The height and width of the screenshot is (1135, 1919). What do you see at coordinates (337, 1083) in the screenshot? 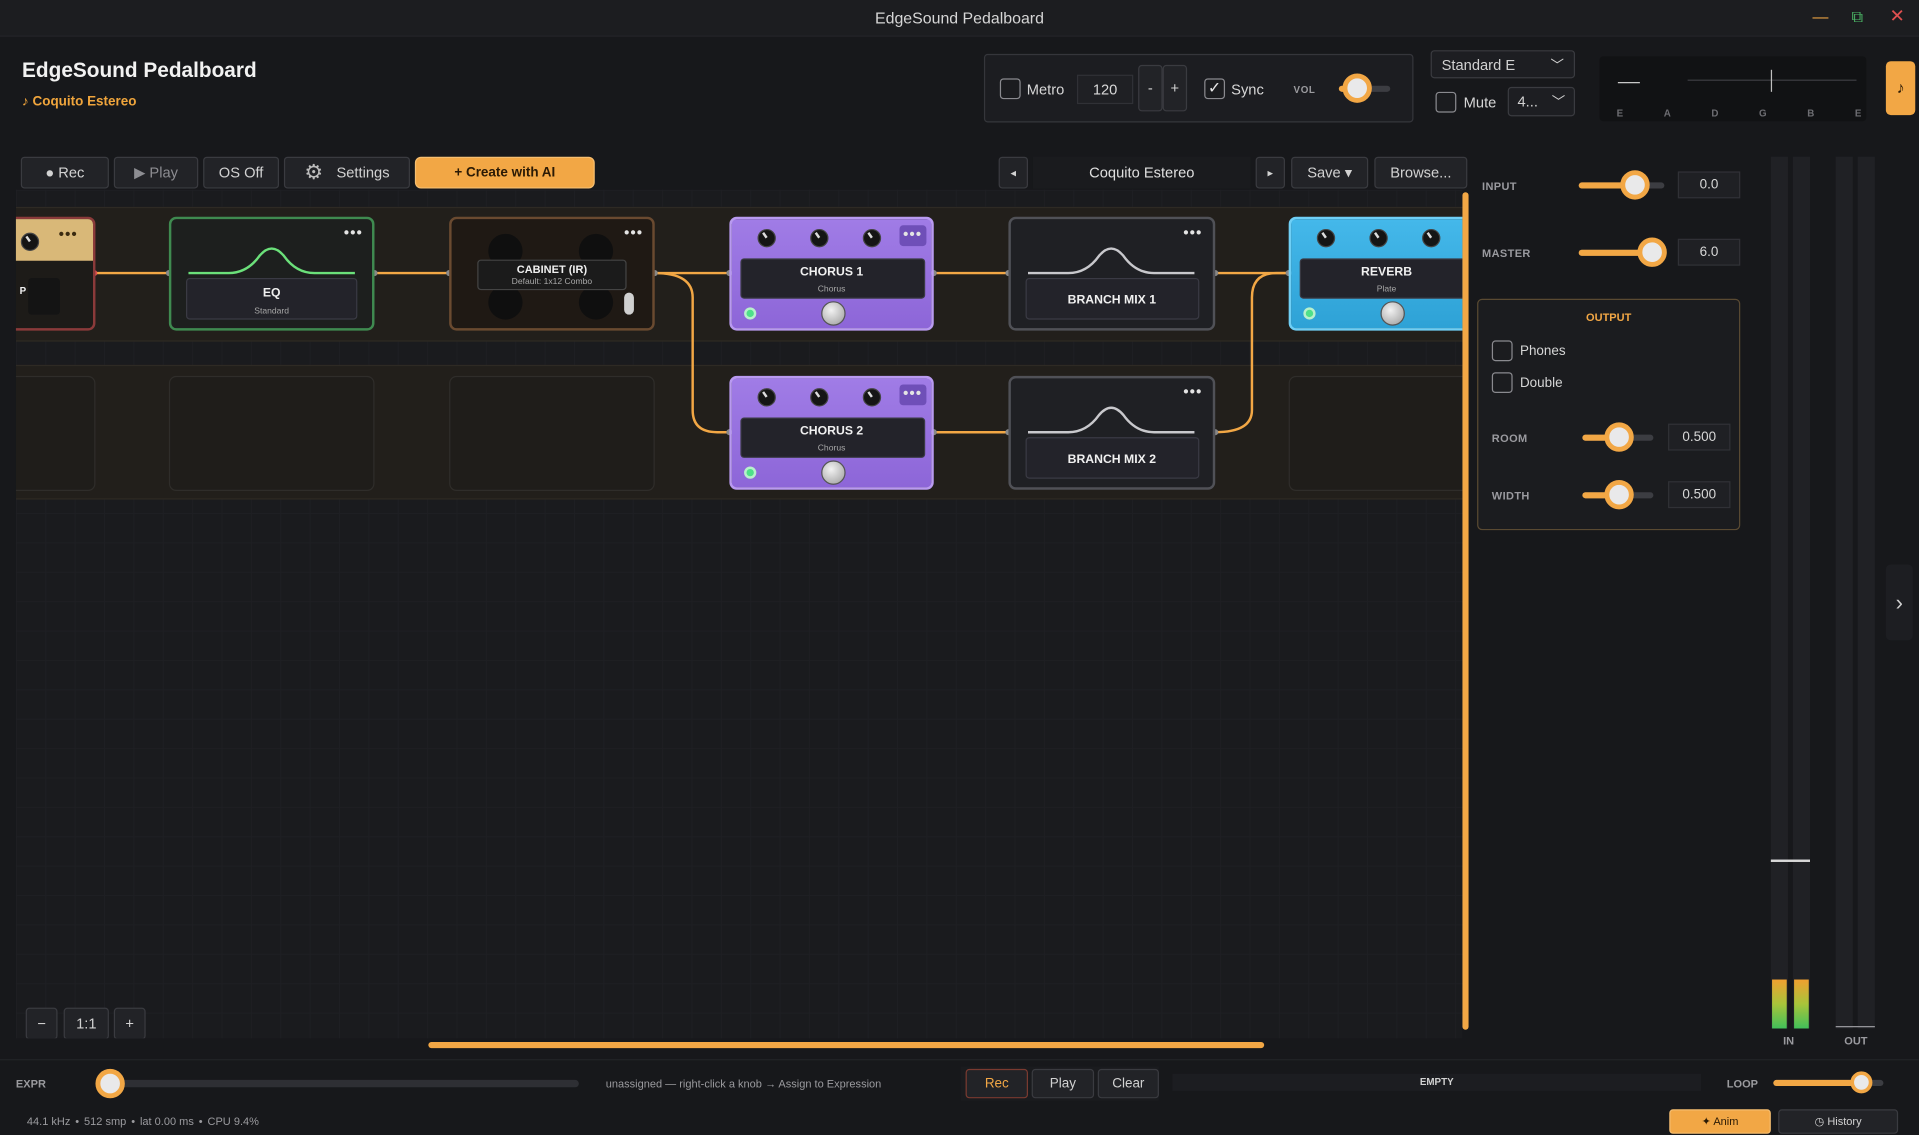
I see `expression-slider` at bounding box center [337, 1083].